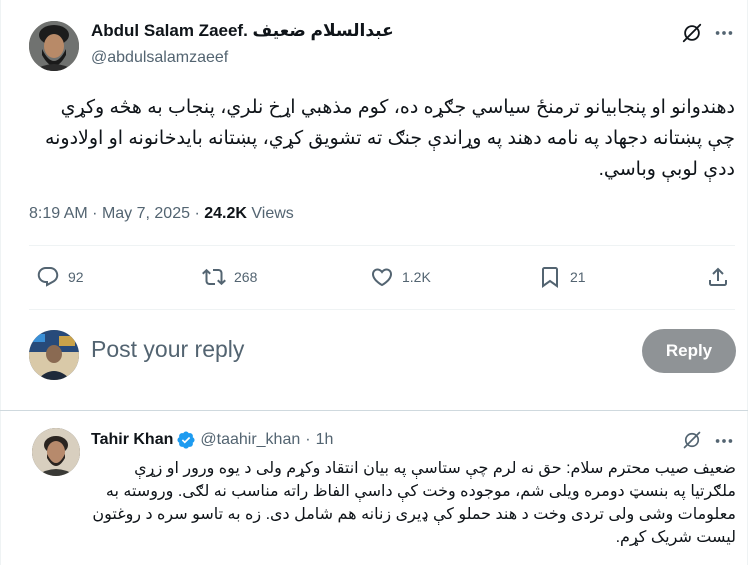 The image size is (748, 565). Describe the element at coordinates (225, 213) in the screenshot. I see `views-count: 24.2K` at that location.